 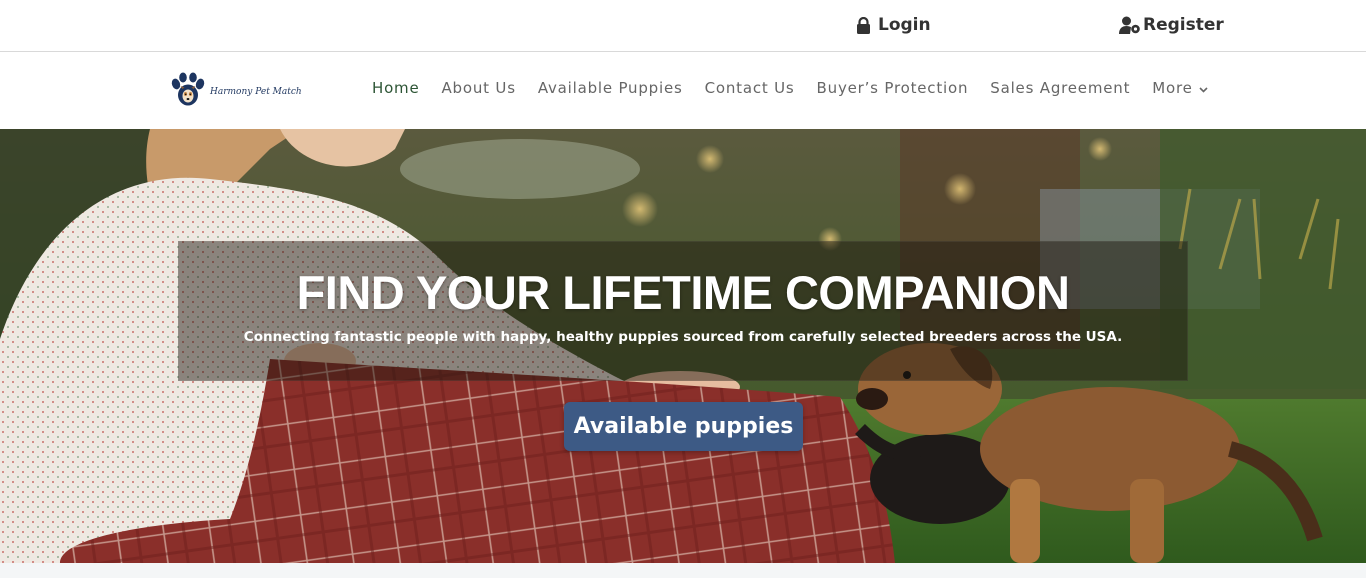 I want to click on nav-item-label: Contact Us, so click(x=749, y=88).